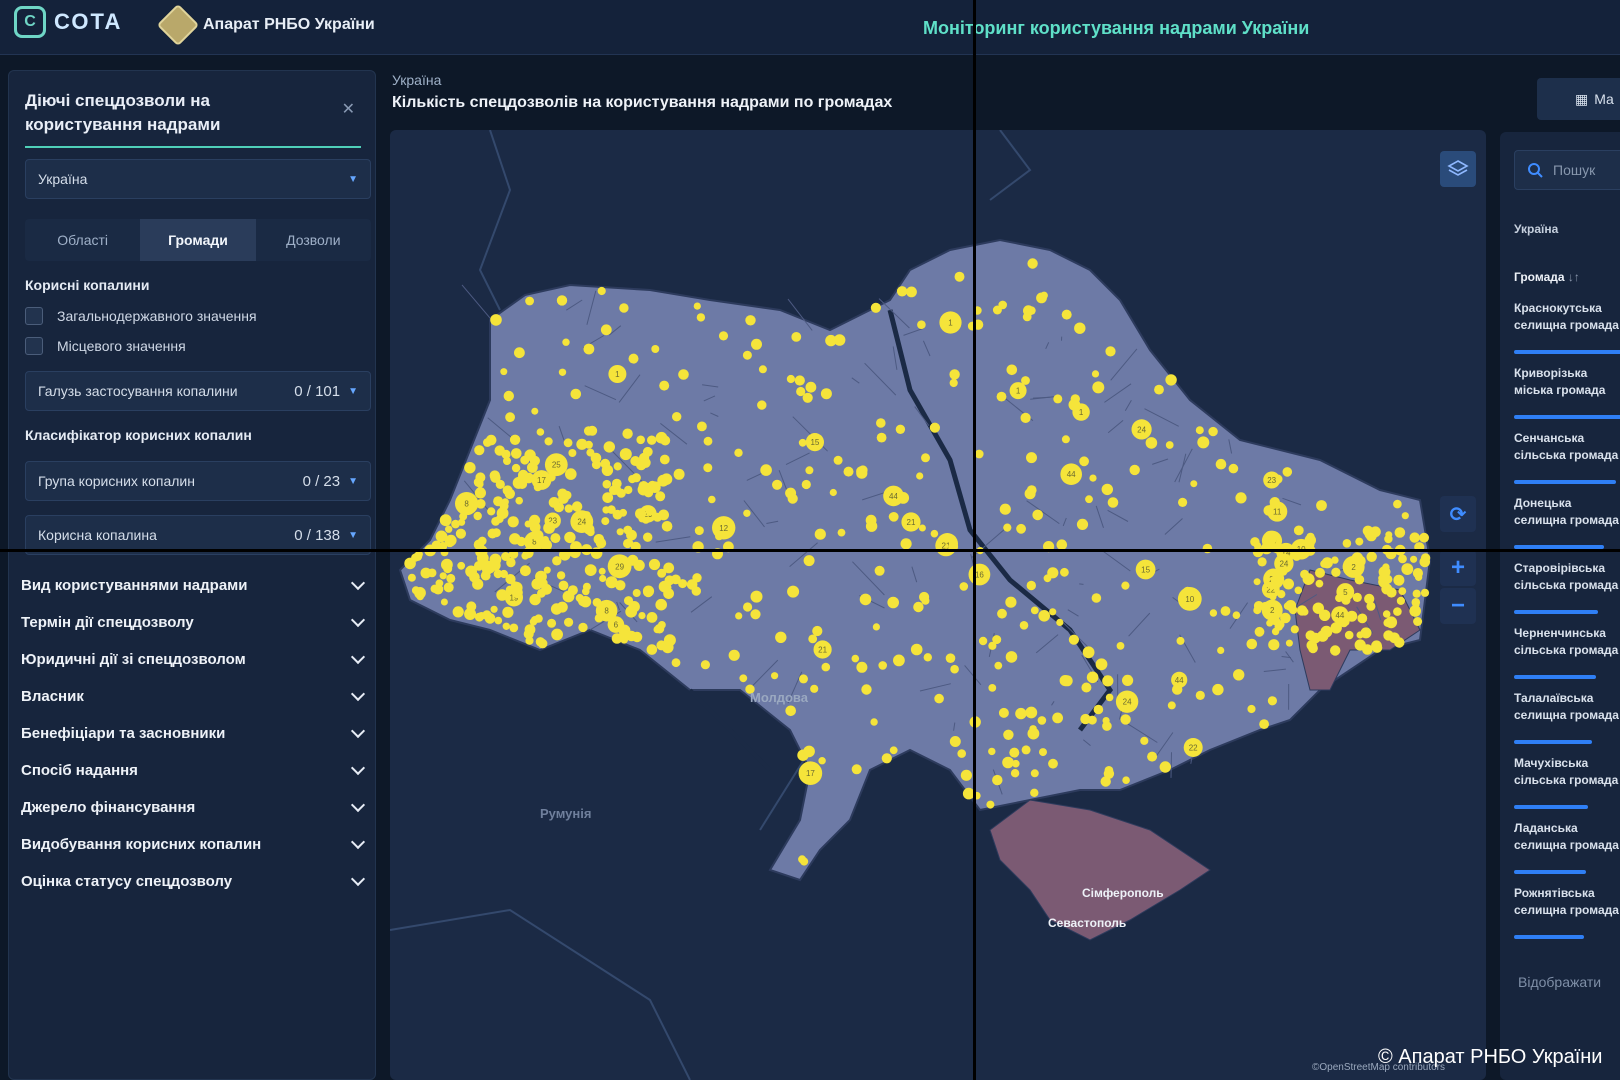  I want to click on accordion-beneficiaries: Бенефіціари та засновники, so click(196, 733).